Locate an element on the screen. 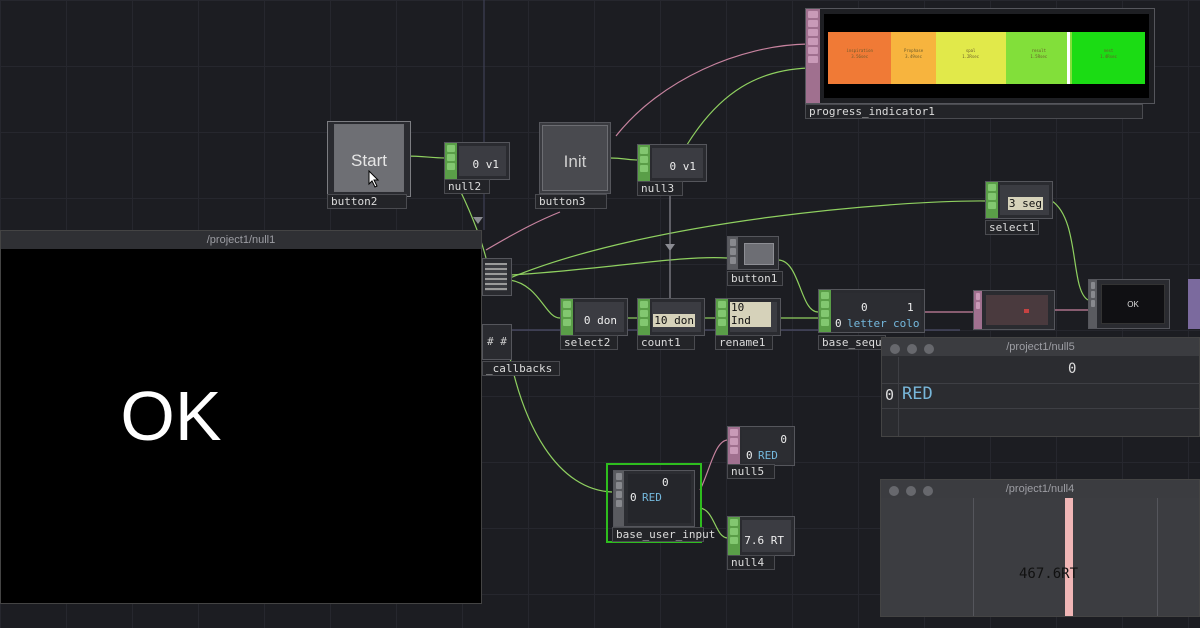  callbacks-label: _callbacks is located at coordinates (521, 368).